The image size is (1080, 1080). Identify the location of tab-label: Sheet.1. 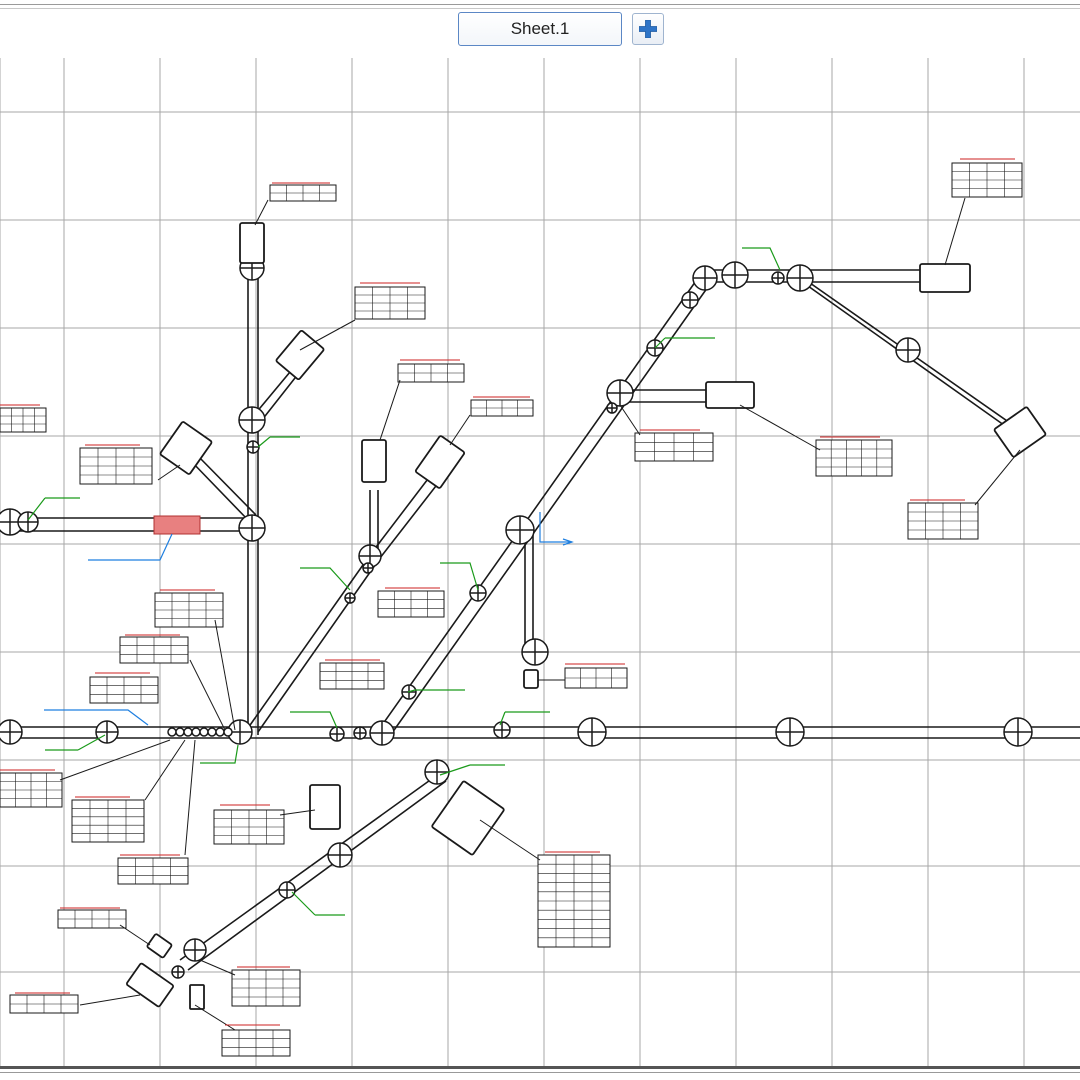
(540, 28).